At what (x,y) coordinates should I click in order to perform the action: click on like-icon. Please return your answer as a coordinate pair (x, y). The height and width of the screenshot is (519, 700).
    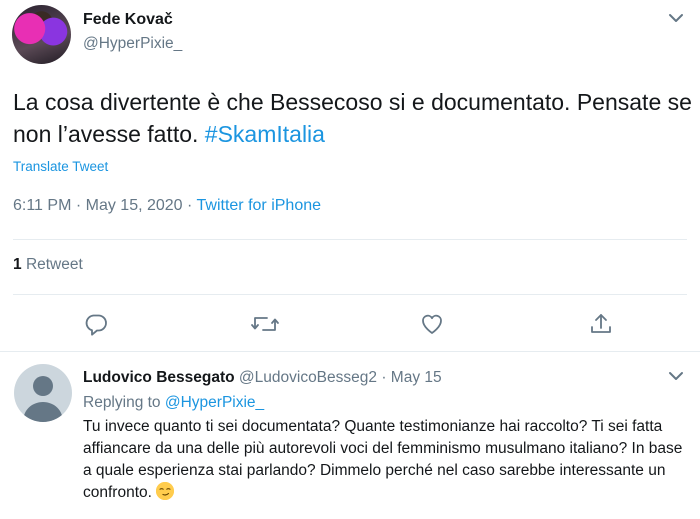
    Looking at the image, I should click on (432, 324).